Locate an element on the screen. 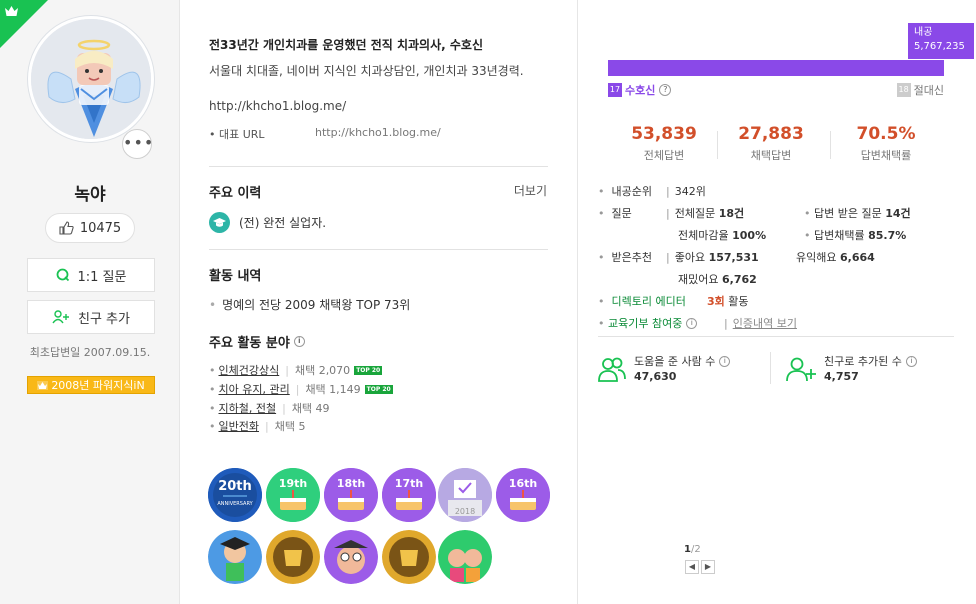 Image resolution: width=976 pixels, height=604 pixels. add-friend-button: 친구 추가 is located at coordinates (91, 317).